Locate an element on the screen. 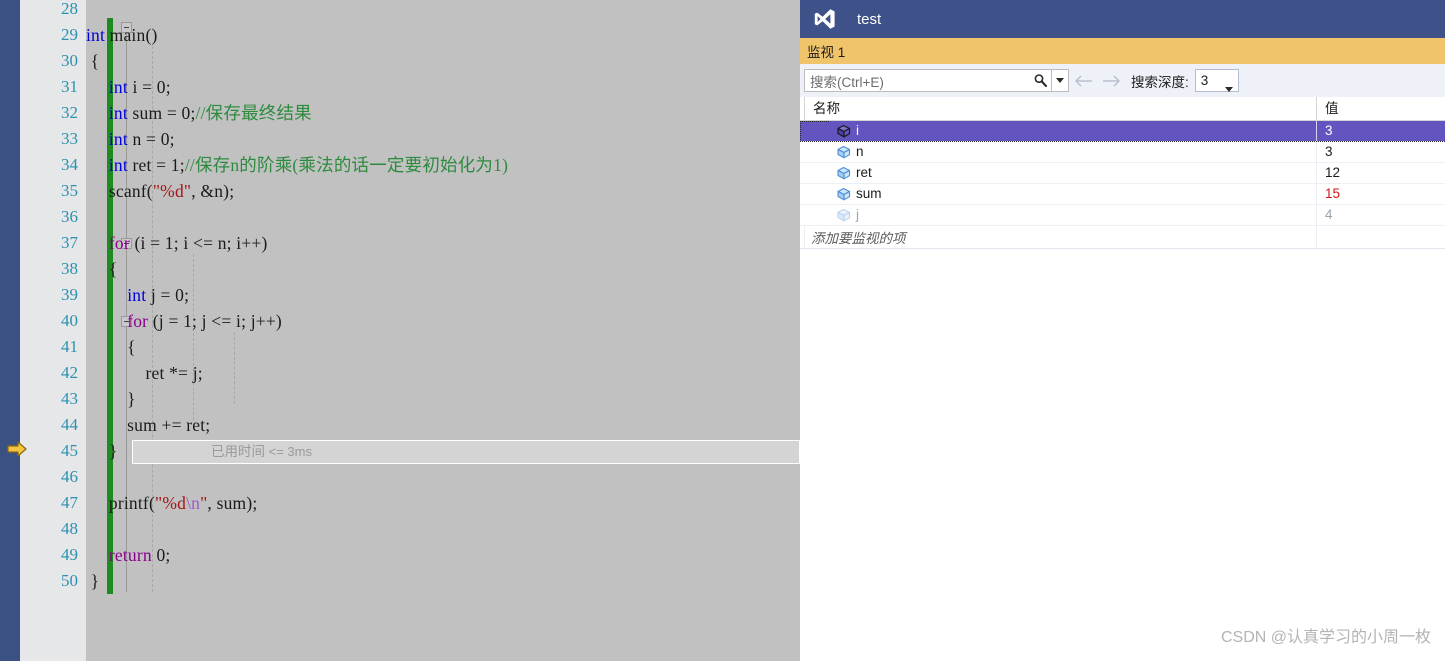 The image size is (1445, 661). visual-studio-logo-icon is located at coordinates (825, 19).